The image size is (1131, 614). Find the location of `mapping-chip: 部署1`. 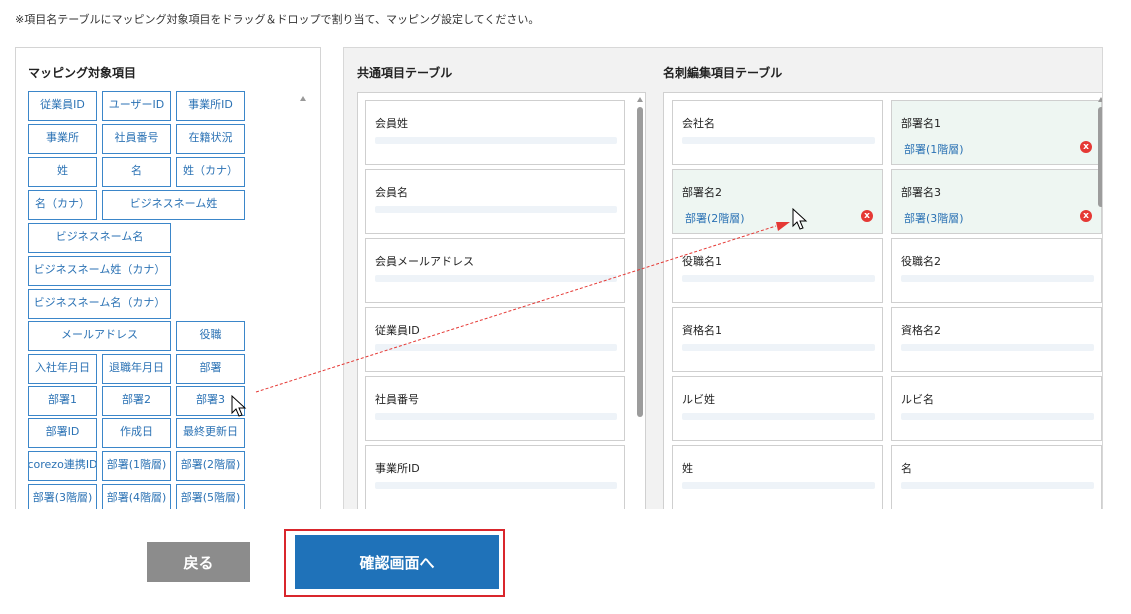

mapping-chip: 部署1 is located at coordinates (62, 401).